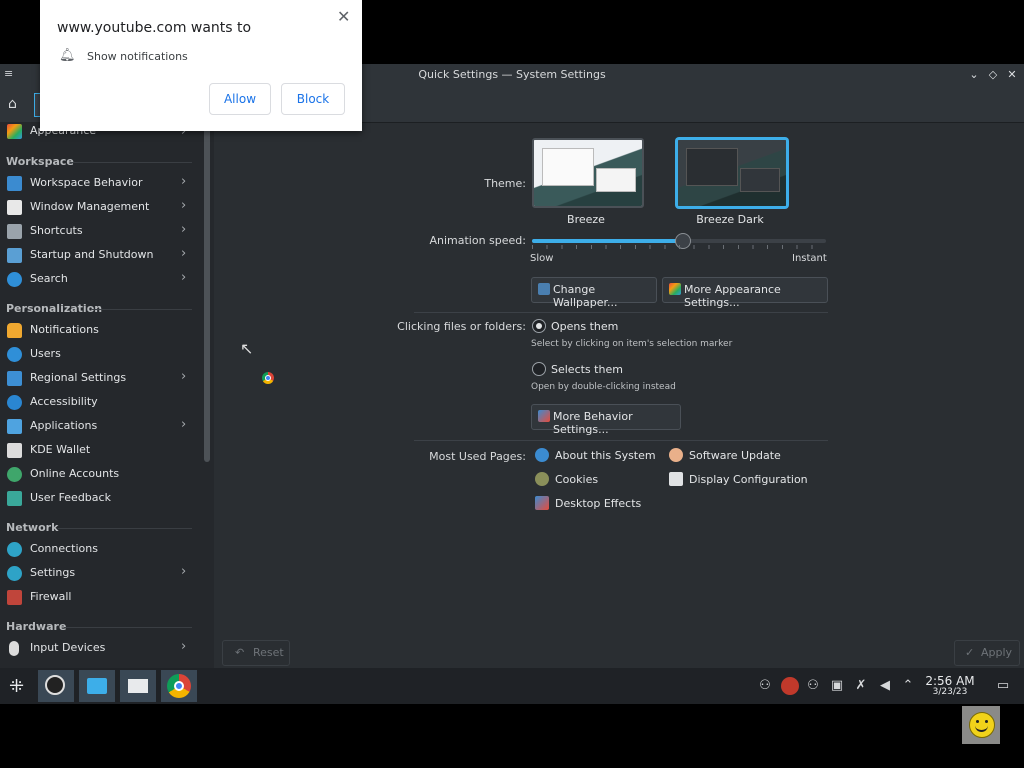 Image resolution: width=1024 pixels, height=768 pixels. I want to click on sidebar-item-user-feedback: User Feedback, so click(100, 498).